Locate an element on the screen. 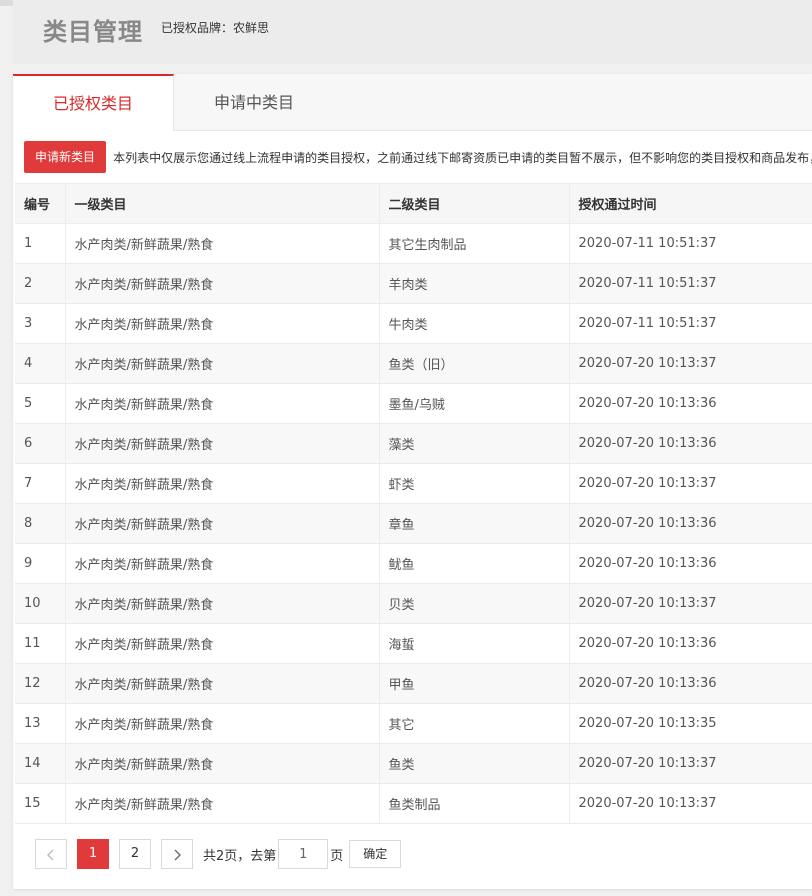 The height and width of the screenshot is (896, 812). chevron-left-icon is located at coordinates (50, 855).